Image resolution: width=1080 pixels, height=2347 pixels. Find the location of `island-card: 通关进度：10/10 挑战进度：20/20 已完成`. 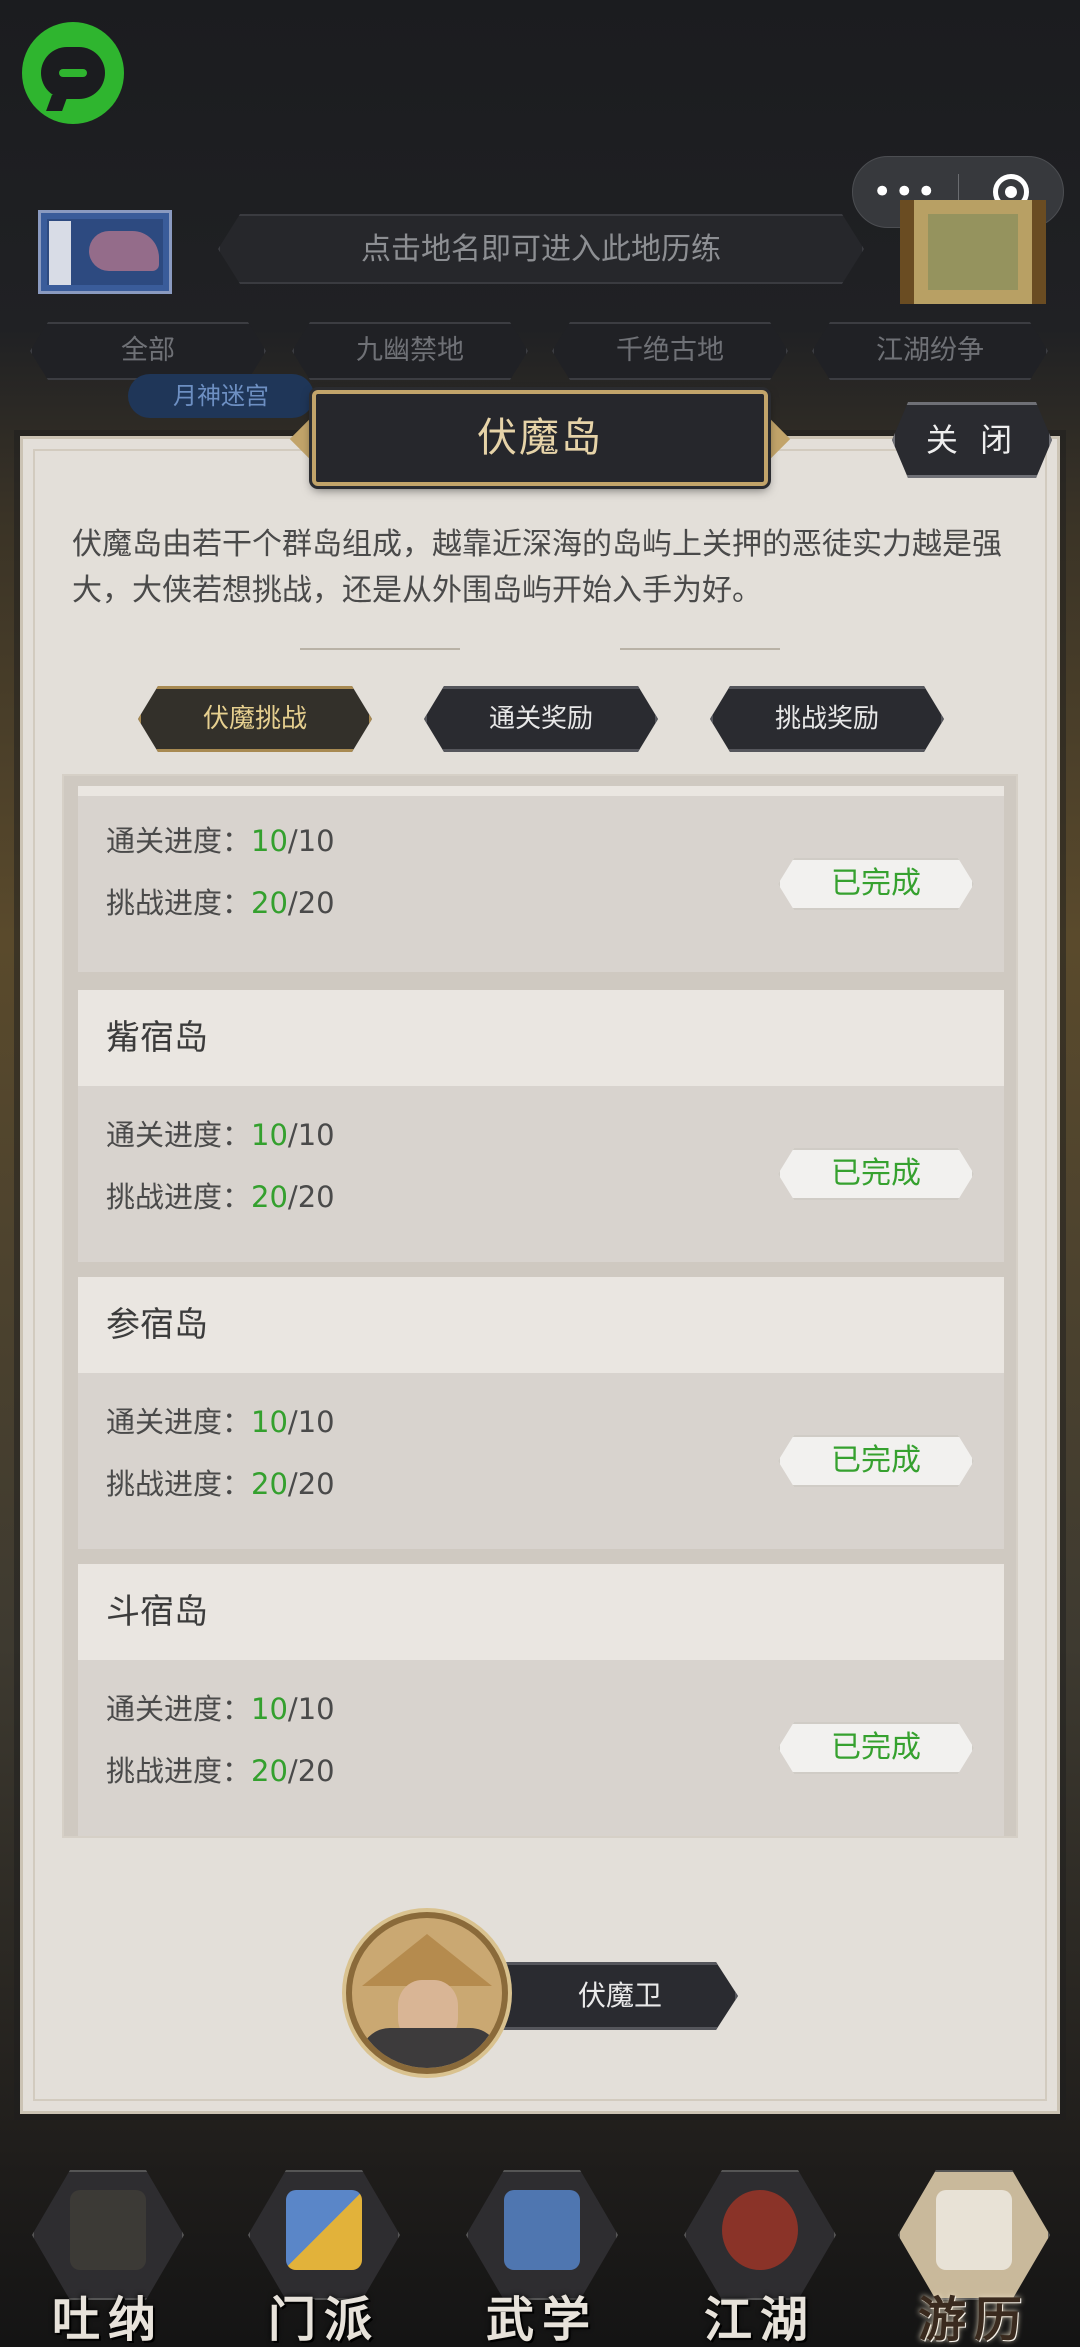

island-card: 通关进度：10/10 挑战进度：20/20 已完成 is located at coordinates (541, 879).